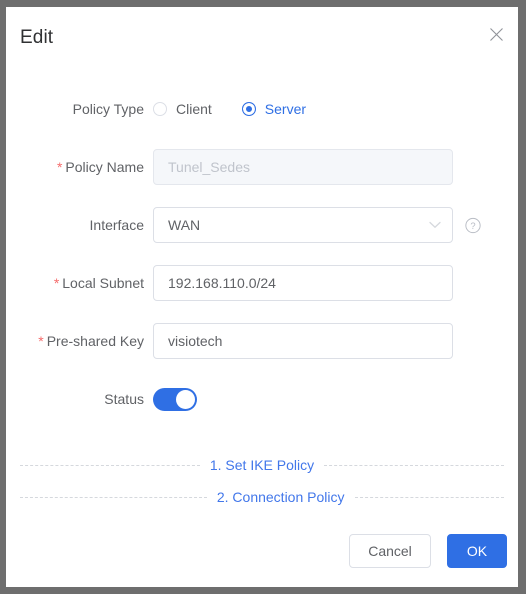 The image size is (526, 594). I want to click on form-row-pre-shared-key: * Pre-shared Key, so click(262, 341).